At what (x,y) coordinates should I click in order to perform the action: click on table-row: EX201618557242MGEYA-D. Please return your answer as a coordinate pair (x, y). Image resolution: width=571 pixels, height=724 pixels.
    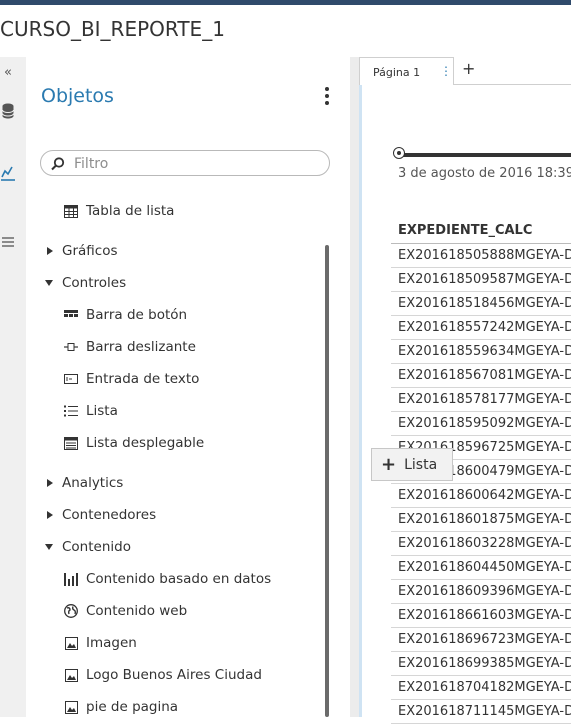
    Looking at the image, I should click on (481, 328).